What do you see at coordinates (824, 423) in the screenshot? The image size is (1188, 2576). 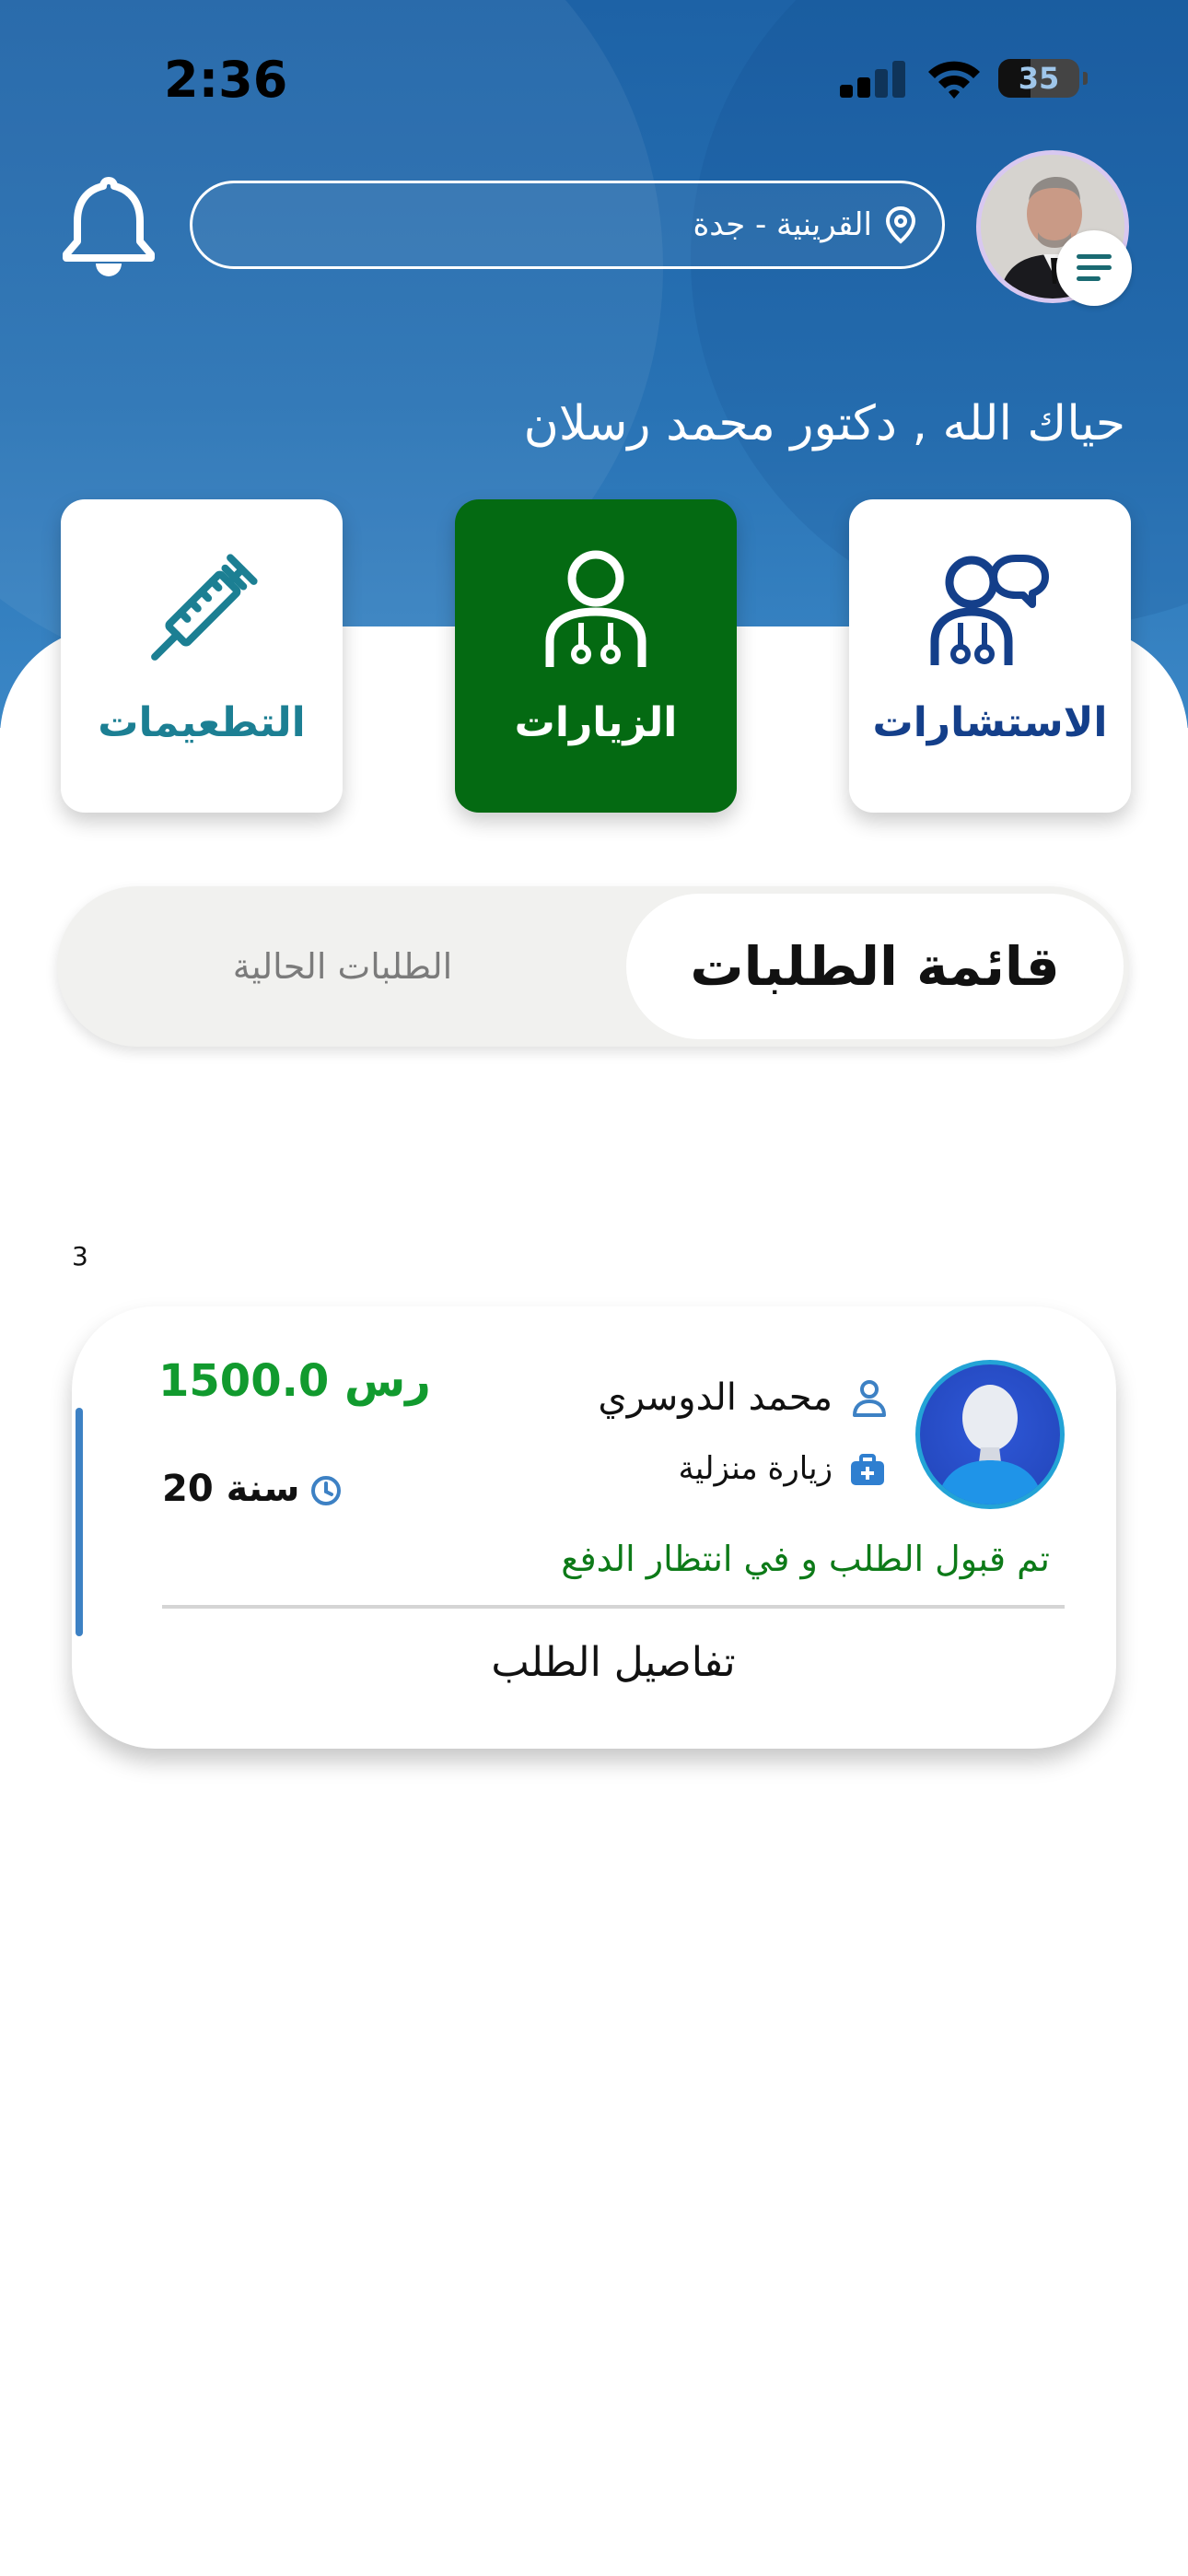 I see `greeting-text: حياك الله , دكتور محمد رسلان` at bounding box center [824, 423].